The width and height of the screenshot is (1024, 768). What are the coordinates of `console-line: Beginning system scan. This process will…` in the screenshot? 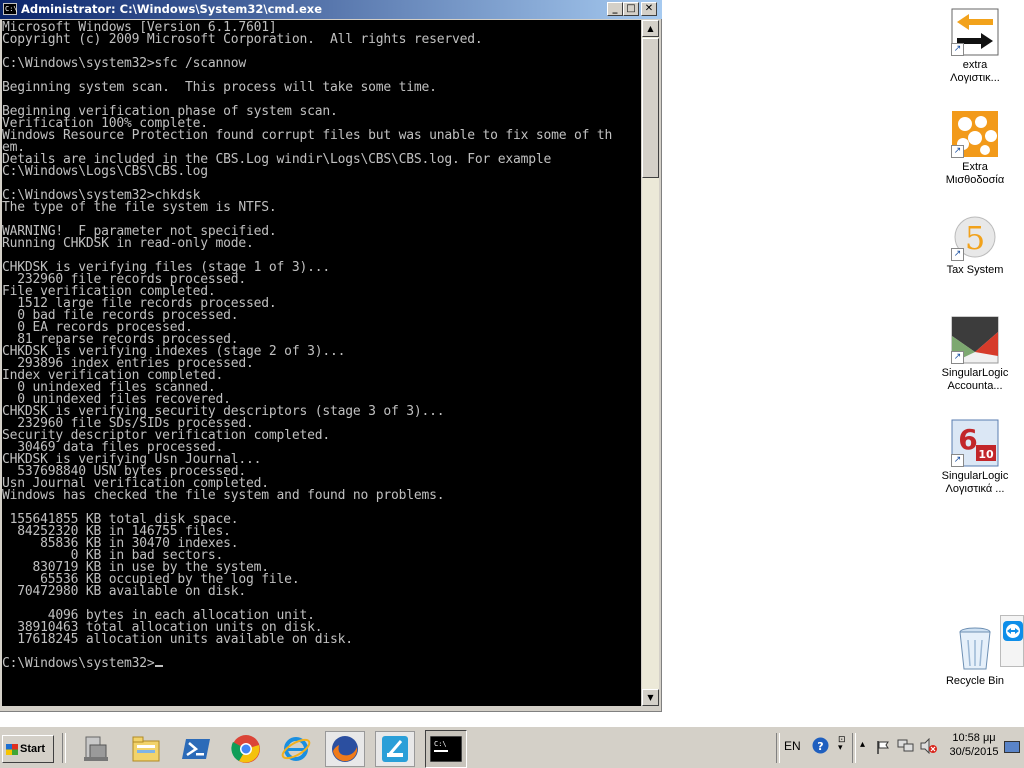 It's located at (219, 87).